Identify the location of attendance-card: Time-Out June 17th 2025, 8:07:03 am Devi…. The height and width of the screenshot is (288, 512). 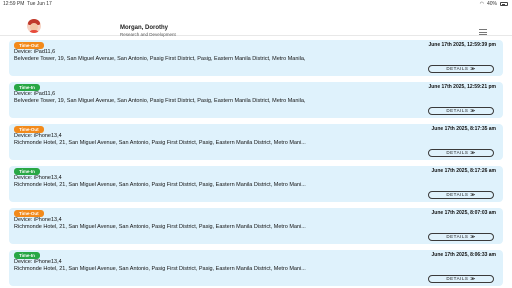
(256, 226).